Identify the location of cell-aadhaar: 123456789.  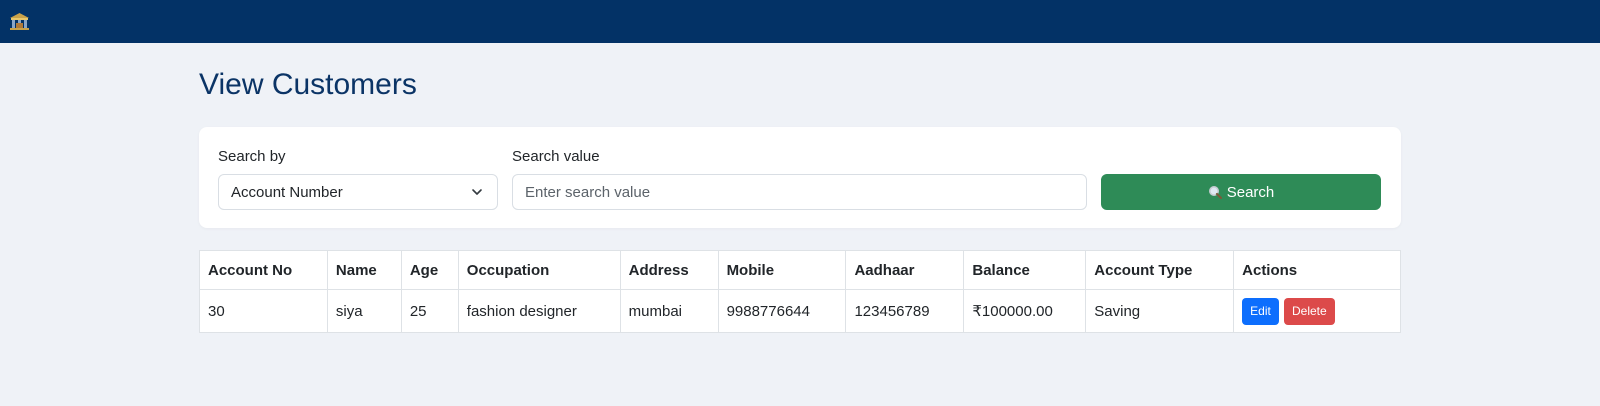
(905, 311).